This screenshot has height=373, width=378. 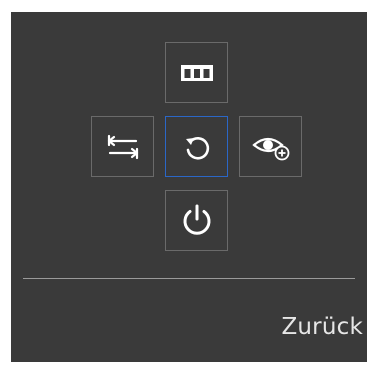 I want to click on eye-saver-button, so click(x=270, y=146).